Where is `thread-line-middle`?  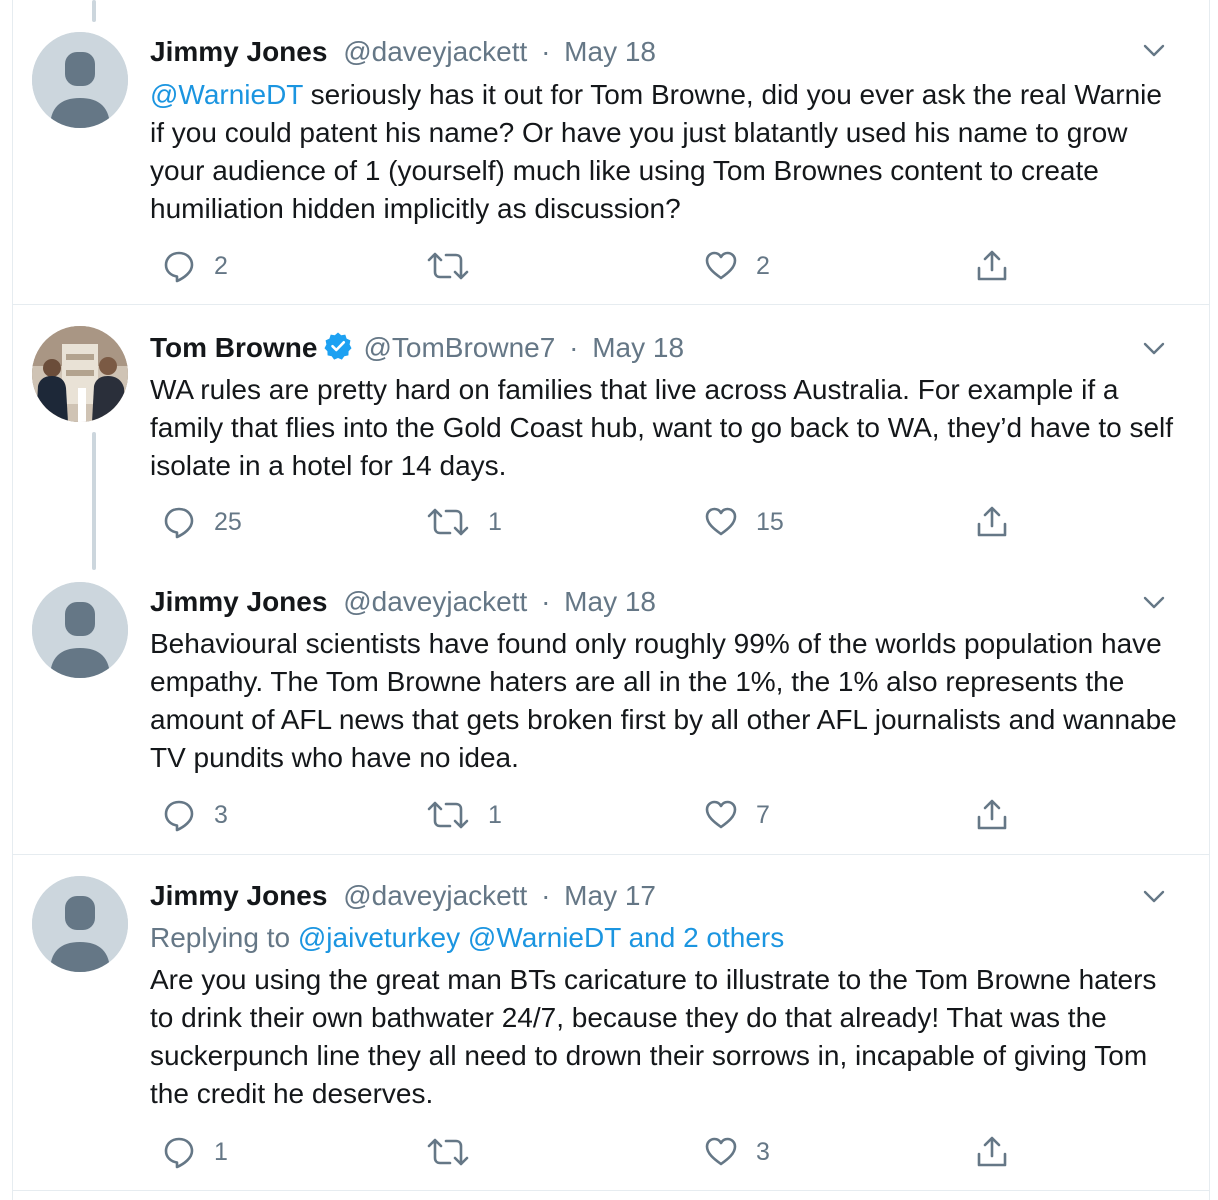 thread-line-middle is located at coordinates (94, 501).